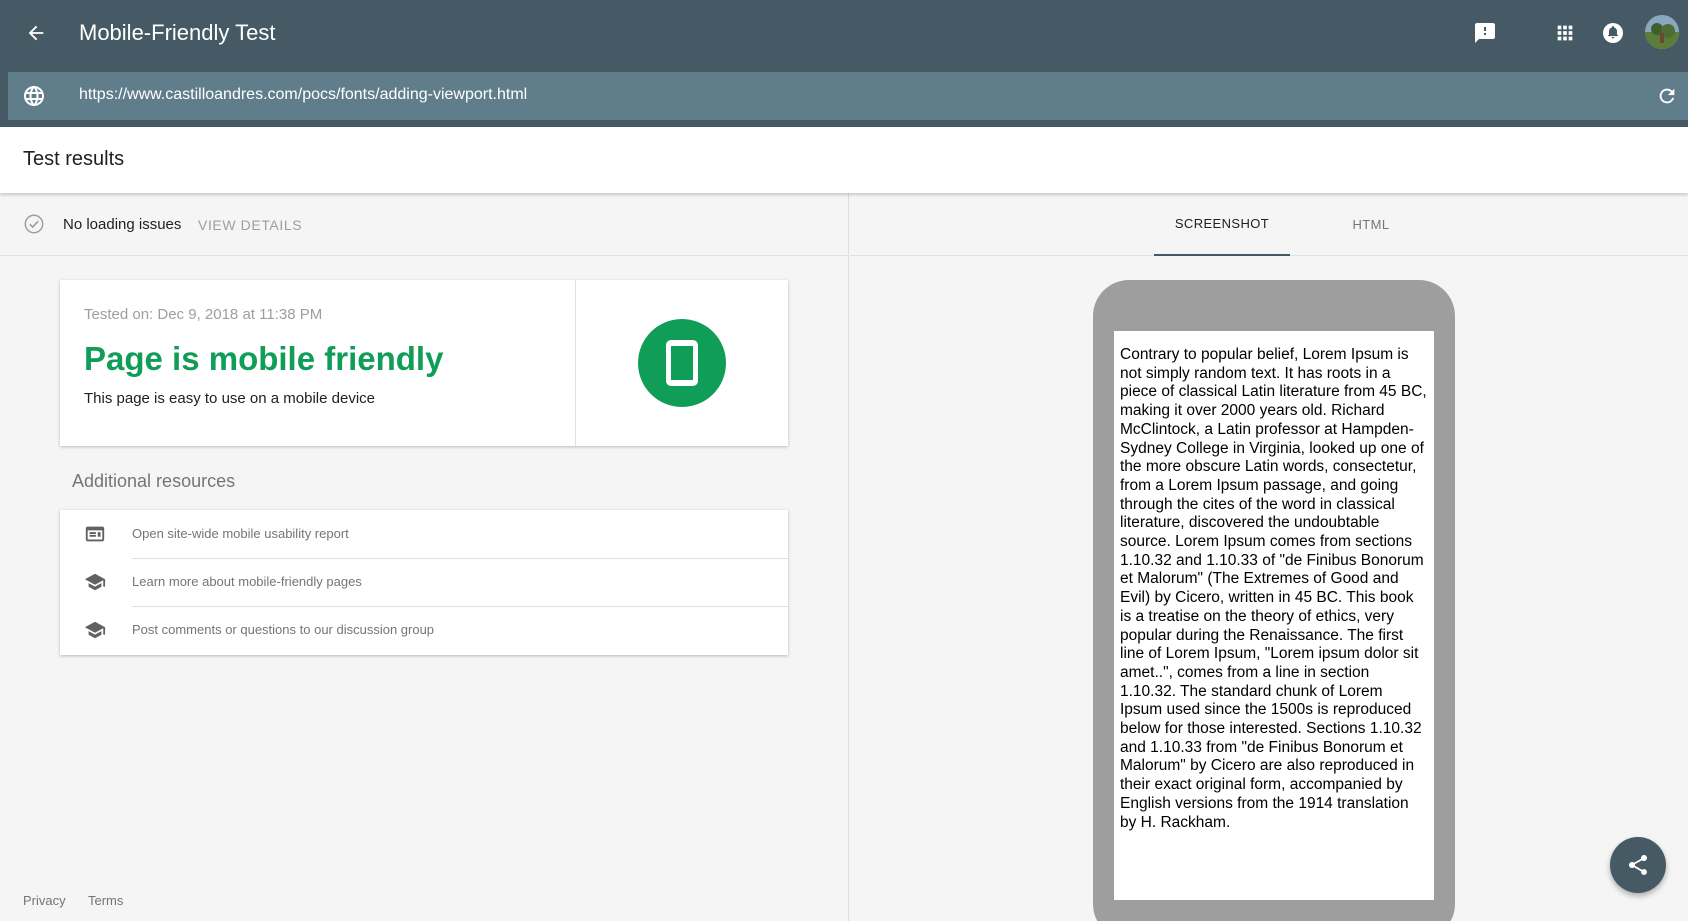 The height and width of the screenshot is (921, 1688). Describe the element at coordinates (682, 363) in the screenshot. I see `smartphone-icon` at that location.